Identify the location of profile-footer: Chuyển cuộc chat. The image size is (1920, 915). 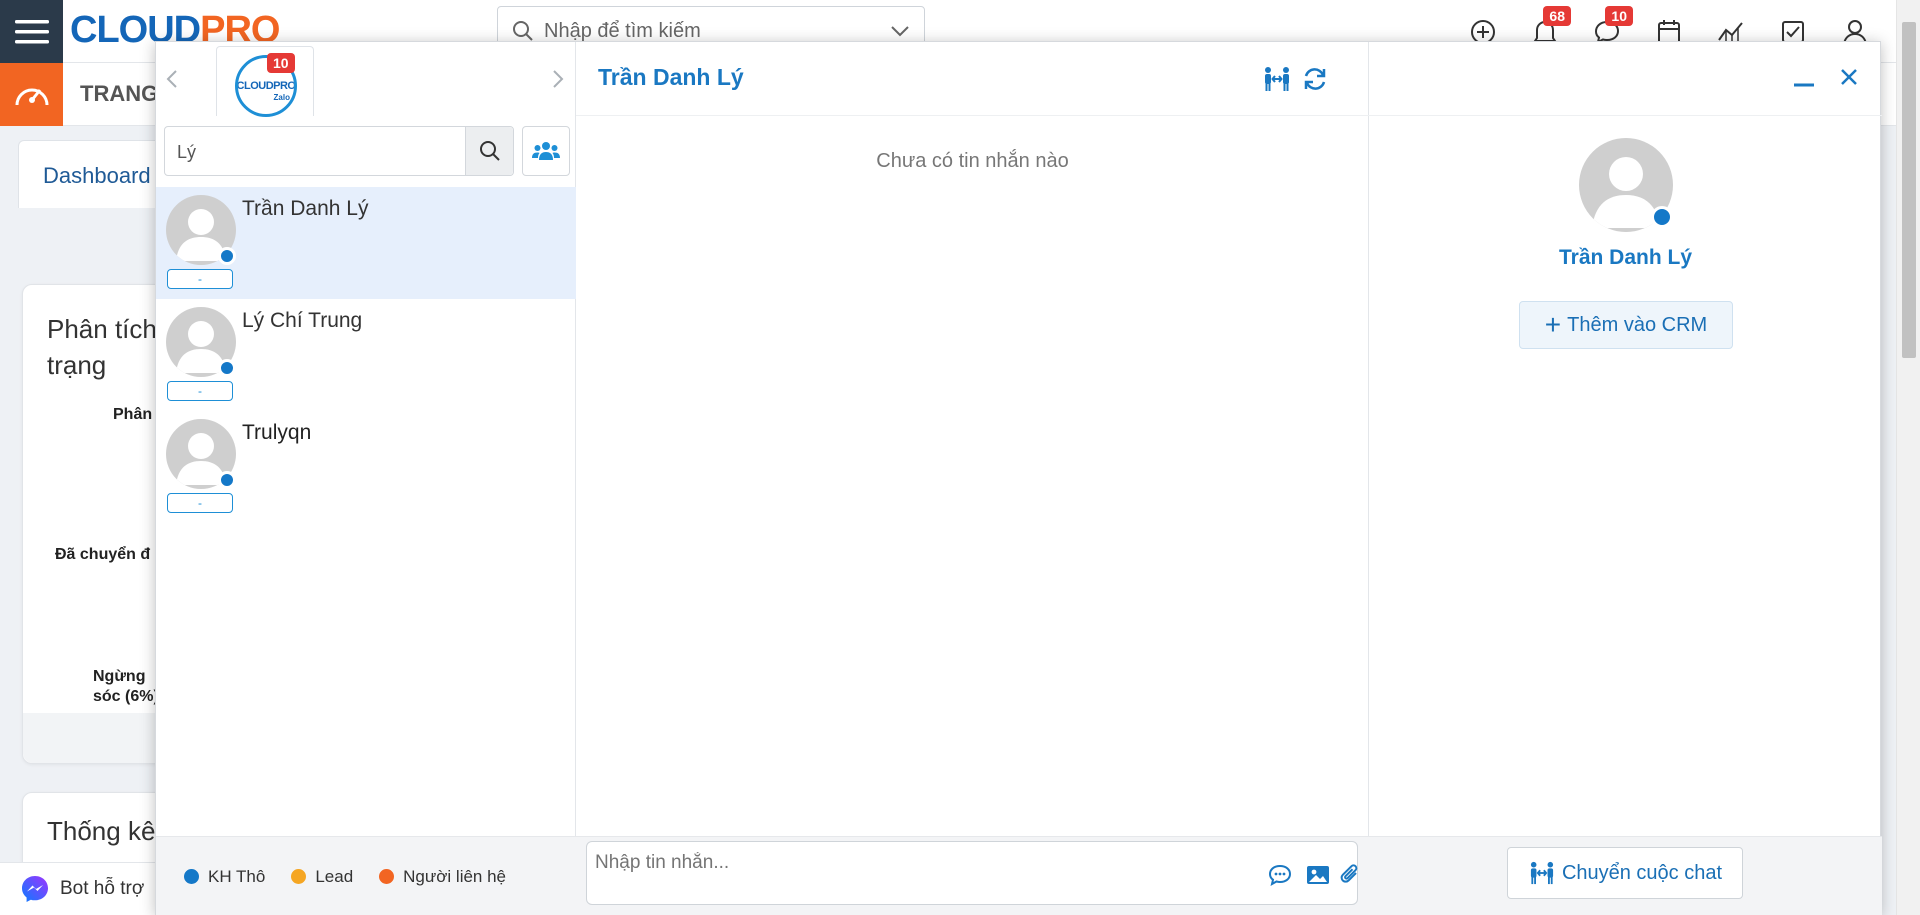
(1625, 875).